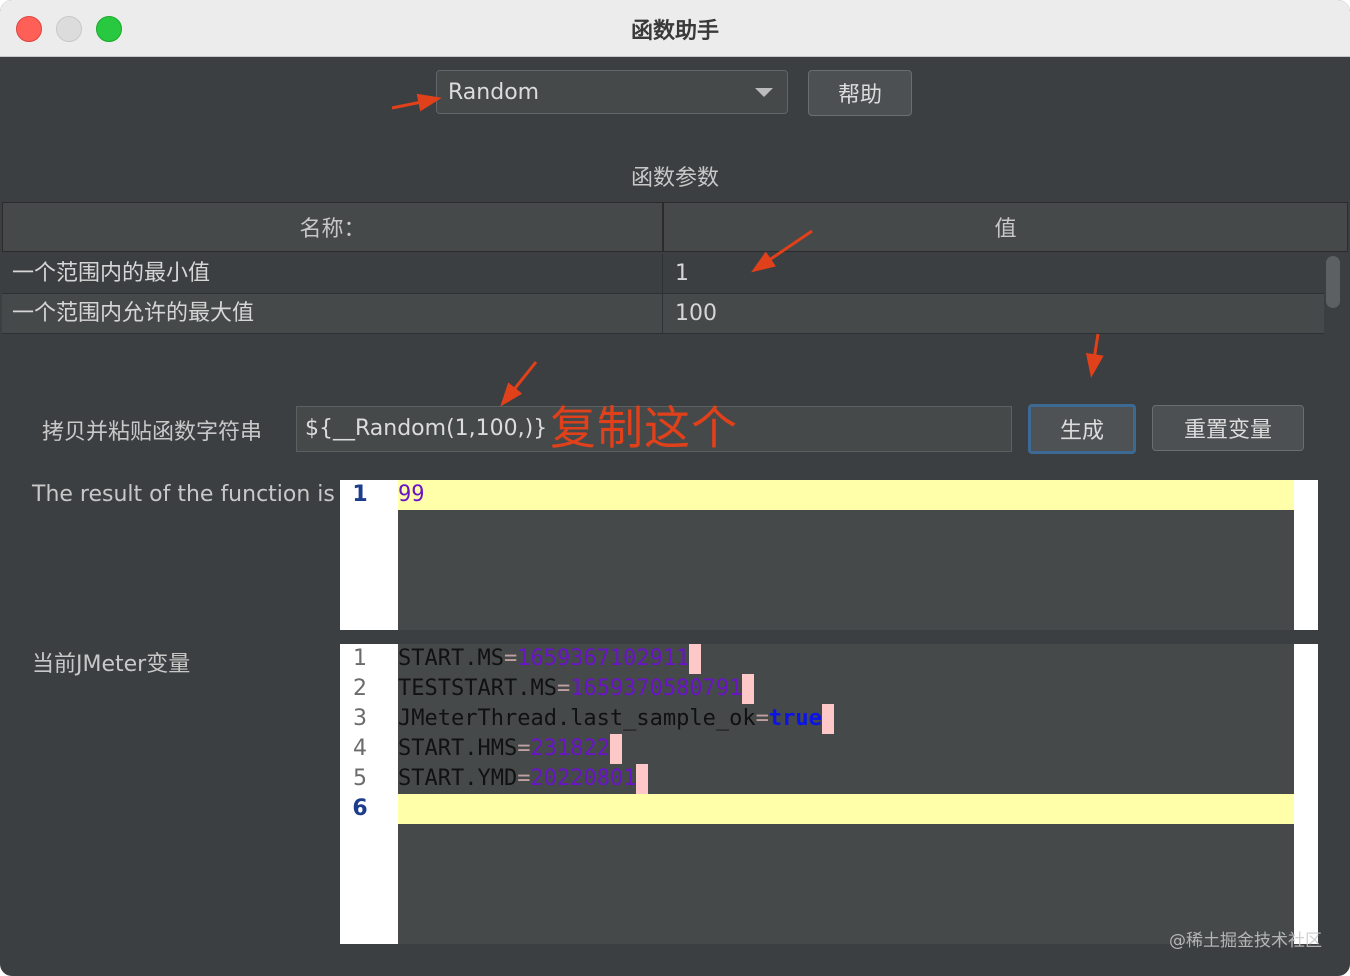  Describe the element at coordinates (416, 102) in the screenshot. I see `arrow-to-function-select` at that location.